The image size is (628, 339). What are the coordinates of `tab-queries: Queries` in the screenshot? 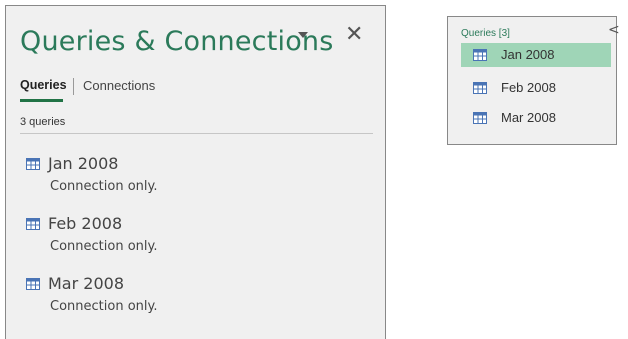 It's located at (43, 85).